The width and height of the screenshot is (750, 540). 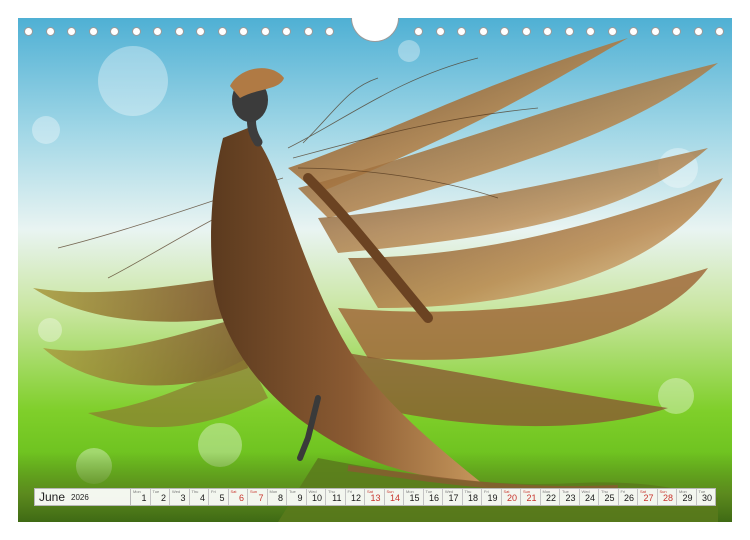 I want to click on day-cell: Fri 26, so click(x=628, y=497).